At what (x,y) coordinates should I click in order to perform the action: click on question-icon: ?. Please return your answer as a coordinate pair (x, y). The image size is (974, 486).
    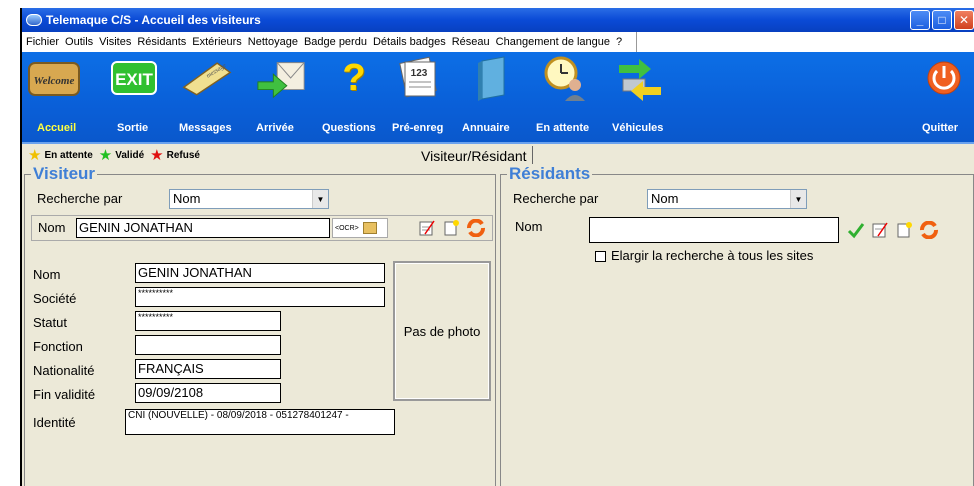
    Looking at the image, I should click on (354, 77).